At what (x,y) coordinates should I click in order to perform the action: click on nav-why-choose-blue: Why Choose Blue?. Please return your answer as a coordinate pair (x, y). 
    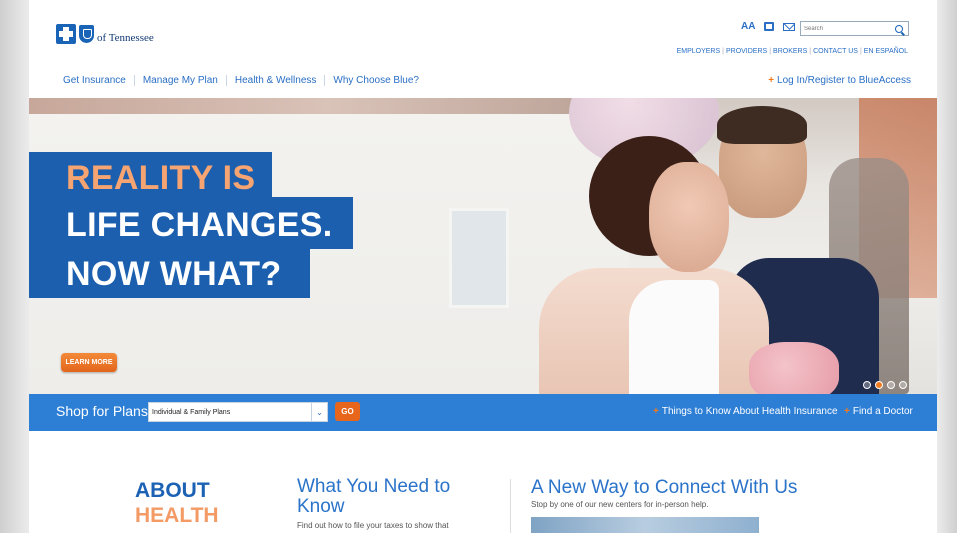
    Looking at the image, I should click on (375, 80).